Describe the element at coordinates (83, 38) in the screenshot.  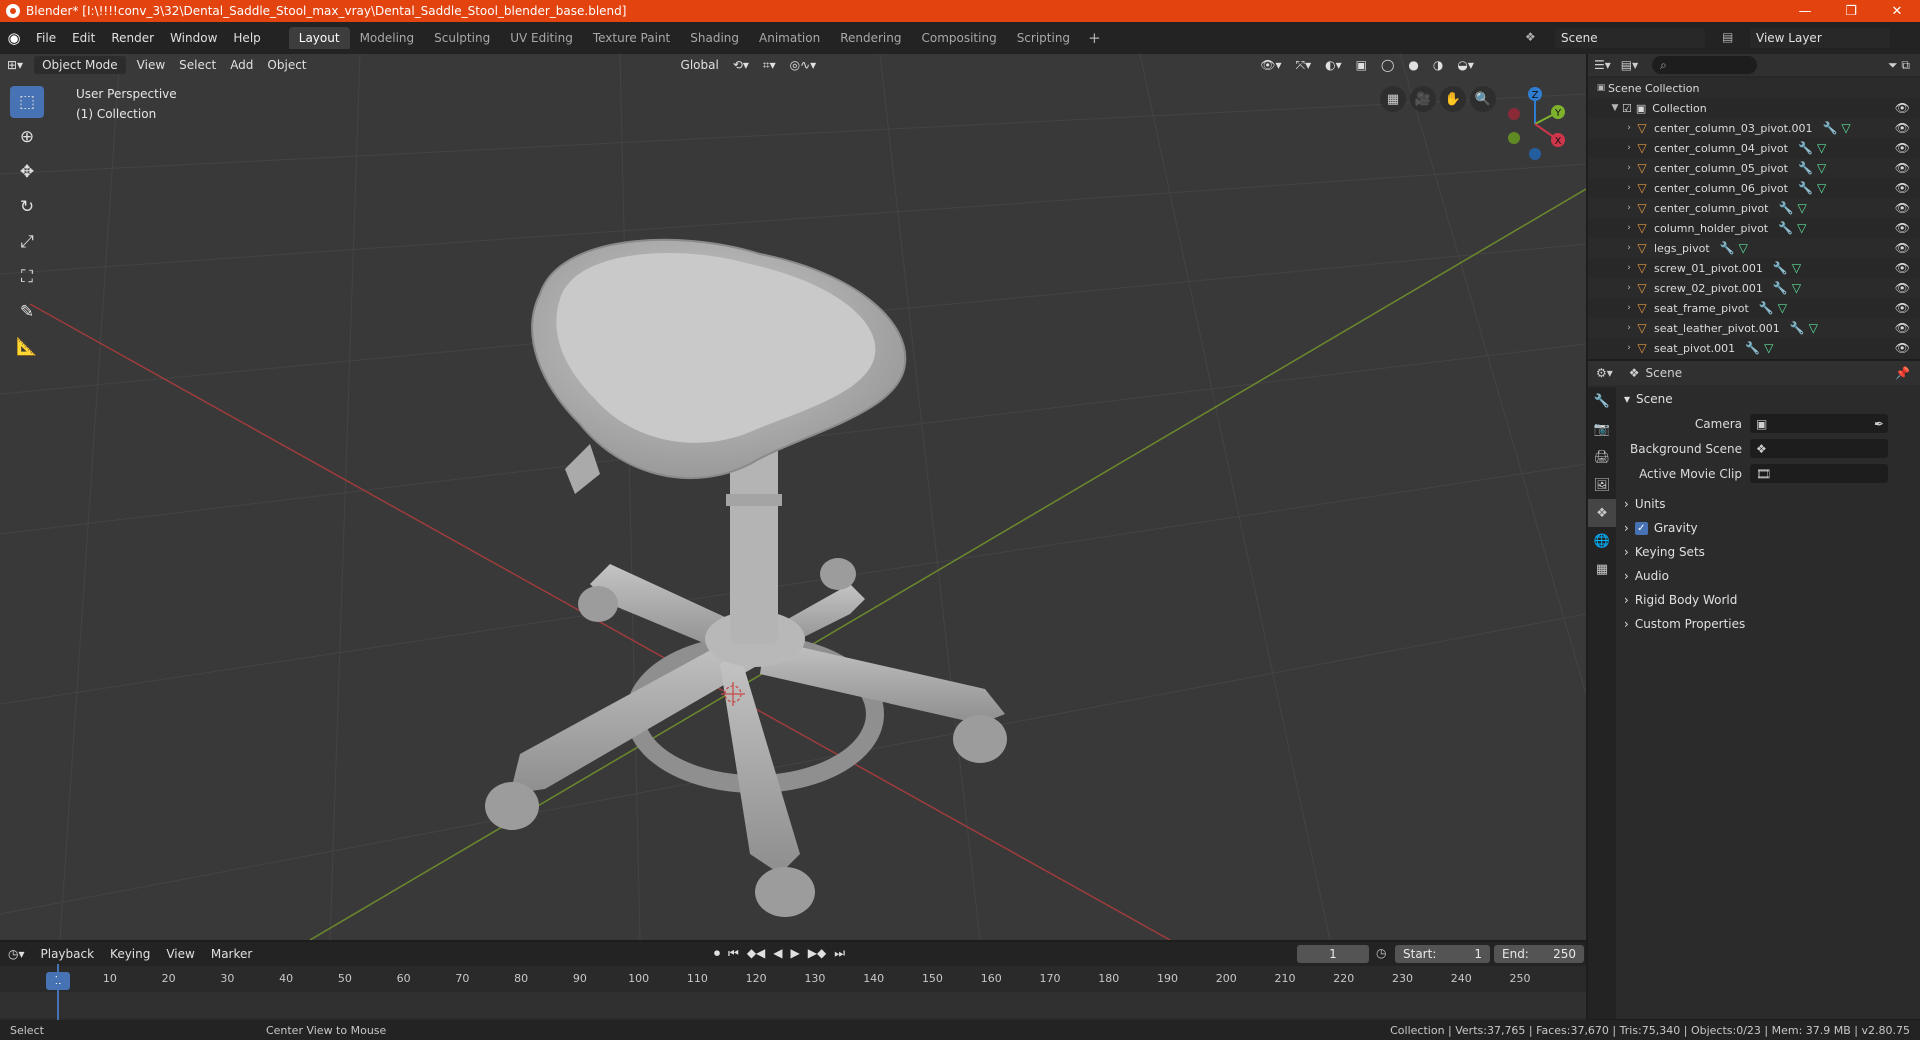
I see `menu-edit: Edit` at that location.